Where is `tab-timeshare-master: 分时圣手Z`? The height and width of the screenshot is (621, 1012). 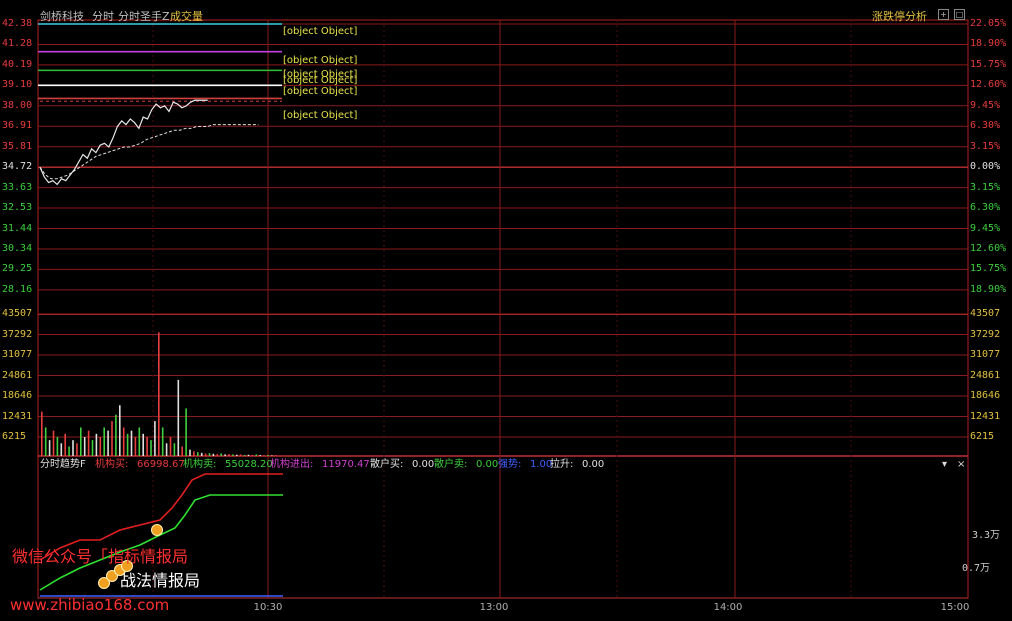
tab-timeshare-master: 分时圣手Z is located at coordinates (144, 16).